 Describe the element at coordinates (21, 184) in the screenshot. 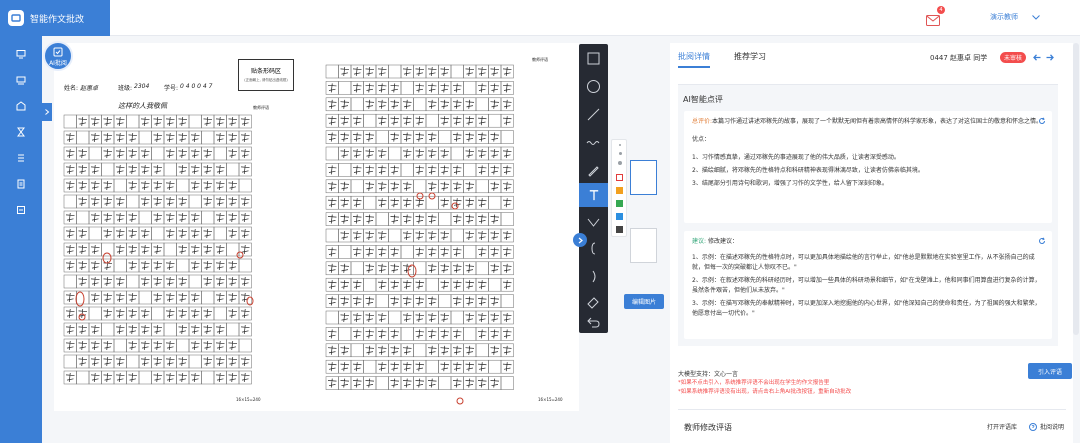

I see `sidebar-item-document` at that location.